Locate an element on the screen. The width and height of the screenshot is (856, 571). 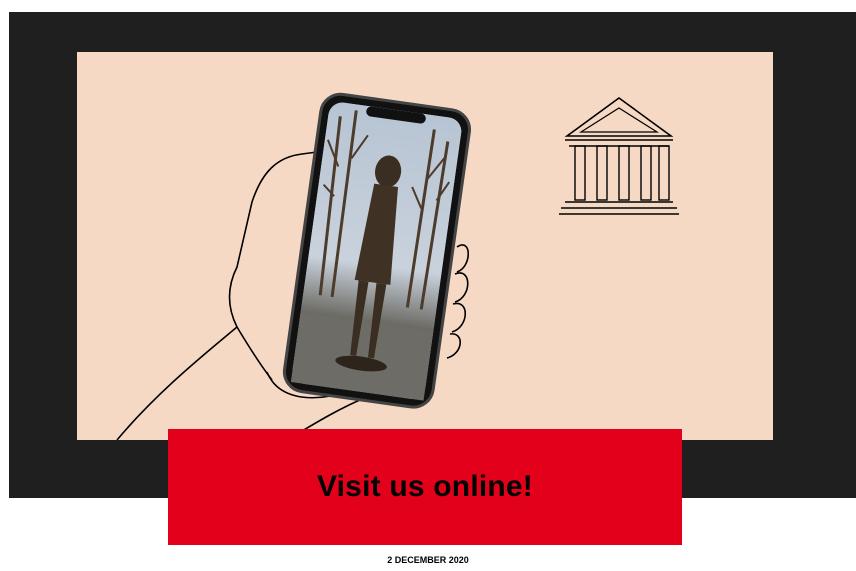
banner-text: Visit us online! is located at coordinates (424, 486).